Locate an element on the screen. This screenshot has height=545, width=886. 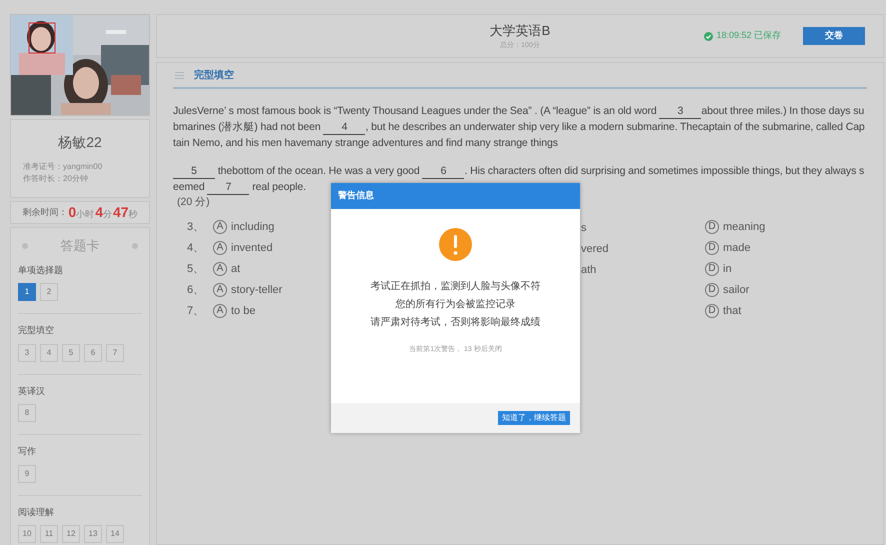
option-text: in is located at coordinates (727, 269).